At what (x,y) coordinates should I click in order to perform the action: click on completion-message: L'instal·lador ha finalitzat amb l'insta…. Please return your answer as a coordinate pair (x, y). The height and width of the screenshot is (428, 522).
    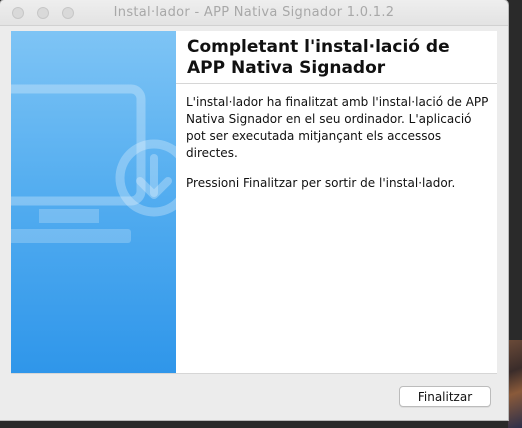
    Looking at the image, I should click on (337, 127).